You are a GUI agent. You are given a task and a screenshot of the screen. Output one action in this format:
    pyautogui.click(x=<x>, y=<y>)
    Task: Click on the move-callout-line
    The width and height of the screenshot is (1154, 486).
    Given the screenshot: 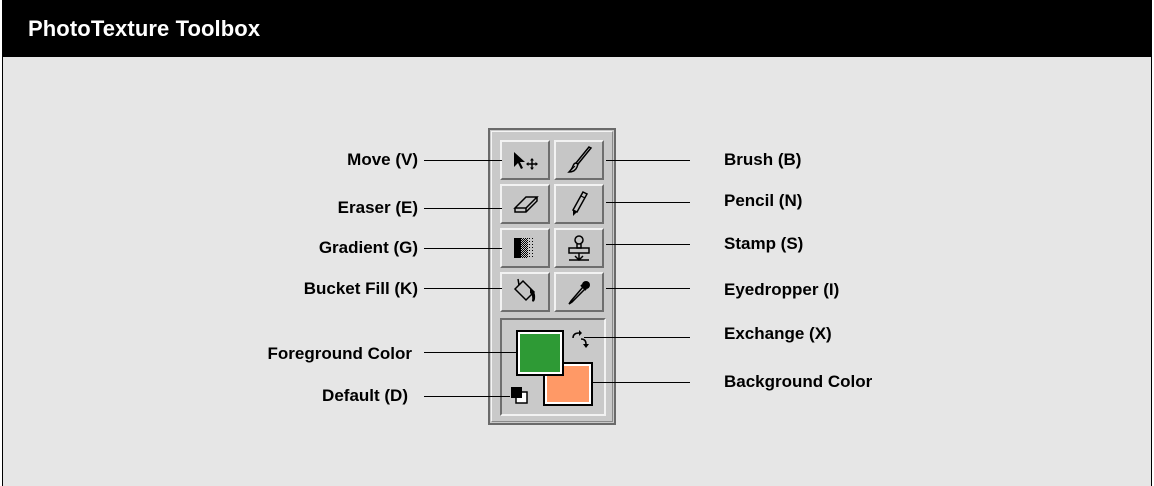 What is the action you would take?
    pyautogui.click(x=463, y=160)
    